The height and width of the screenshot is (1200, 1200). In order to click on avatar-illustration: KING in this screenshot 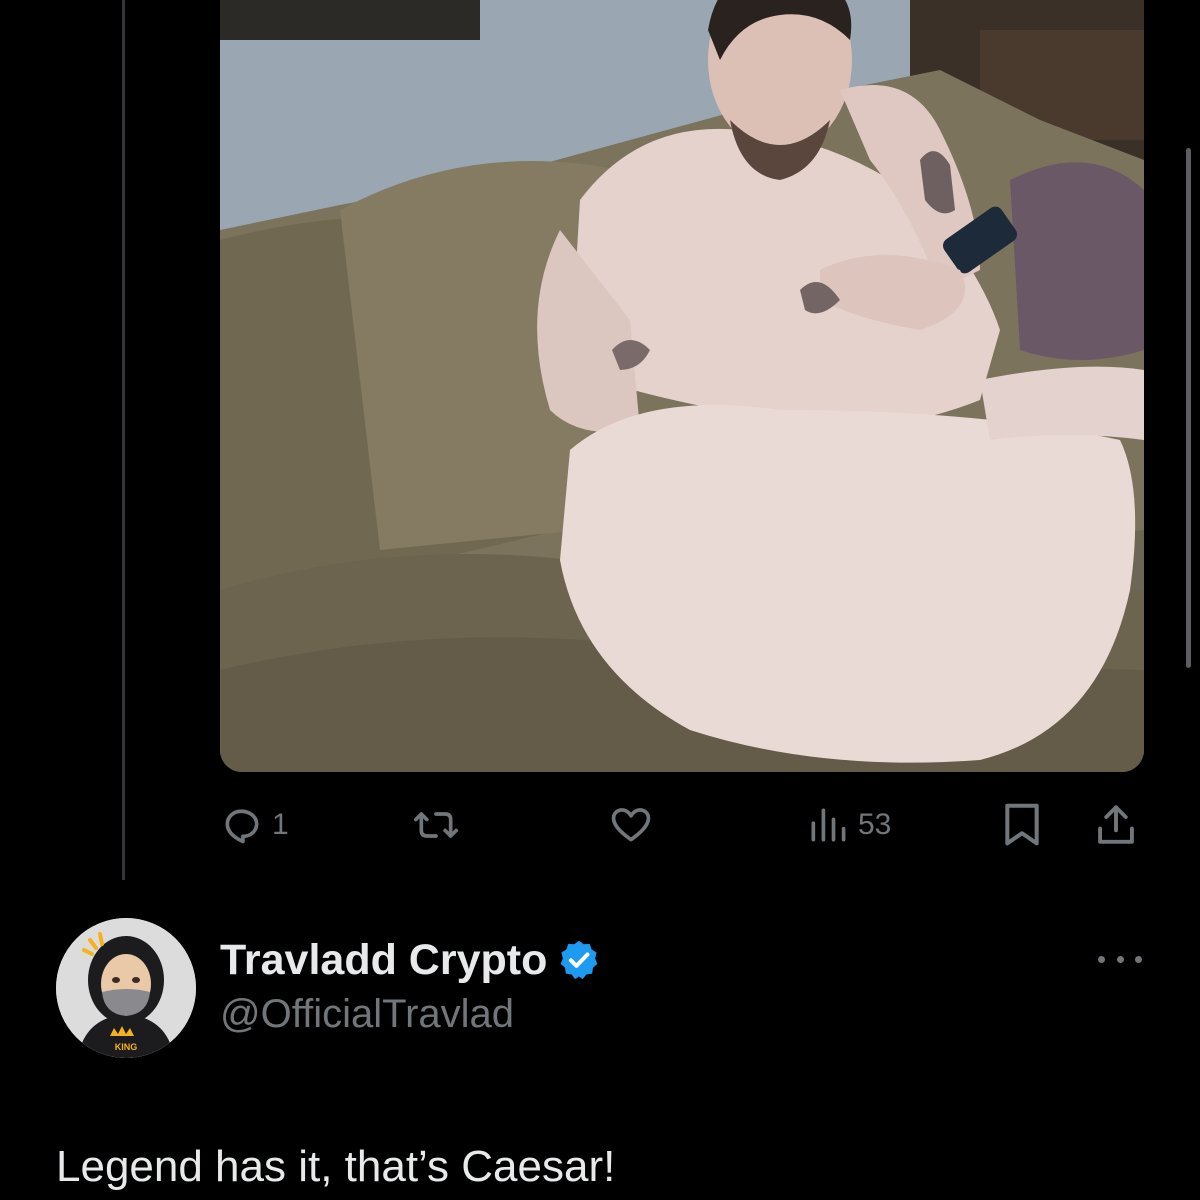, I will do `click(126, 988)`.